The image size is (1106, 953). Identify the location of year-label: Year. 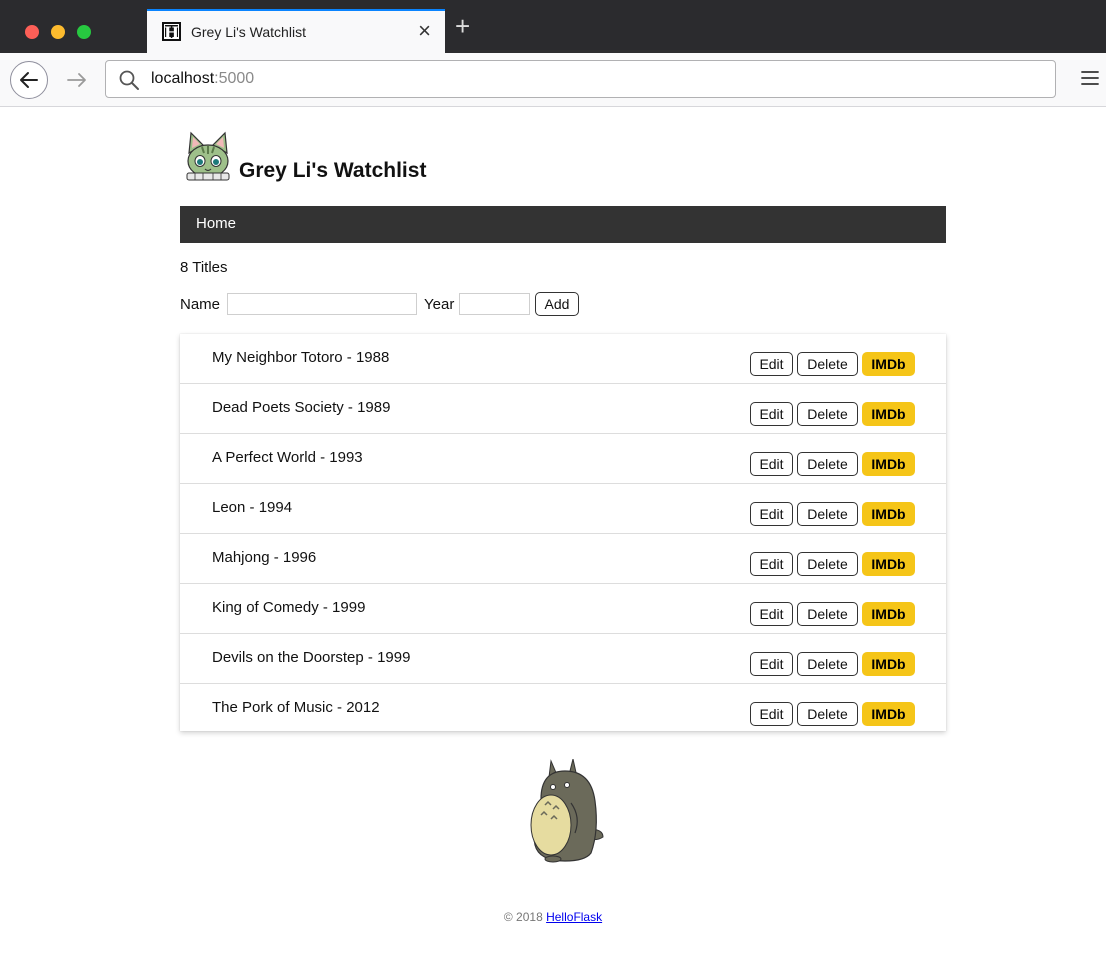
(439, 304).